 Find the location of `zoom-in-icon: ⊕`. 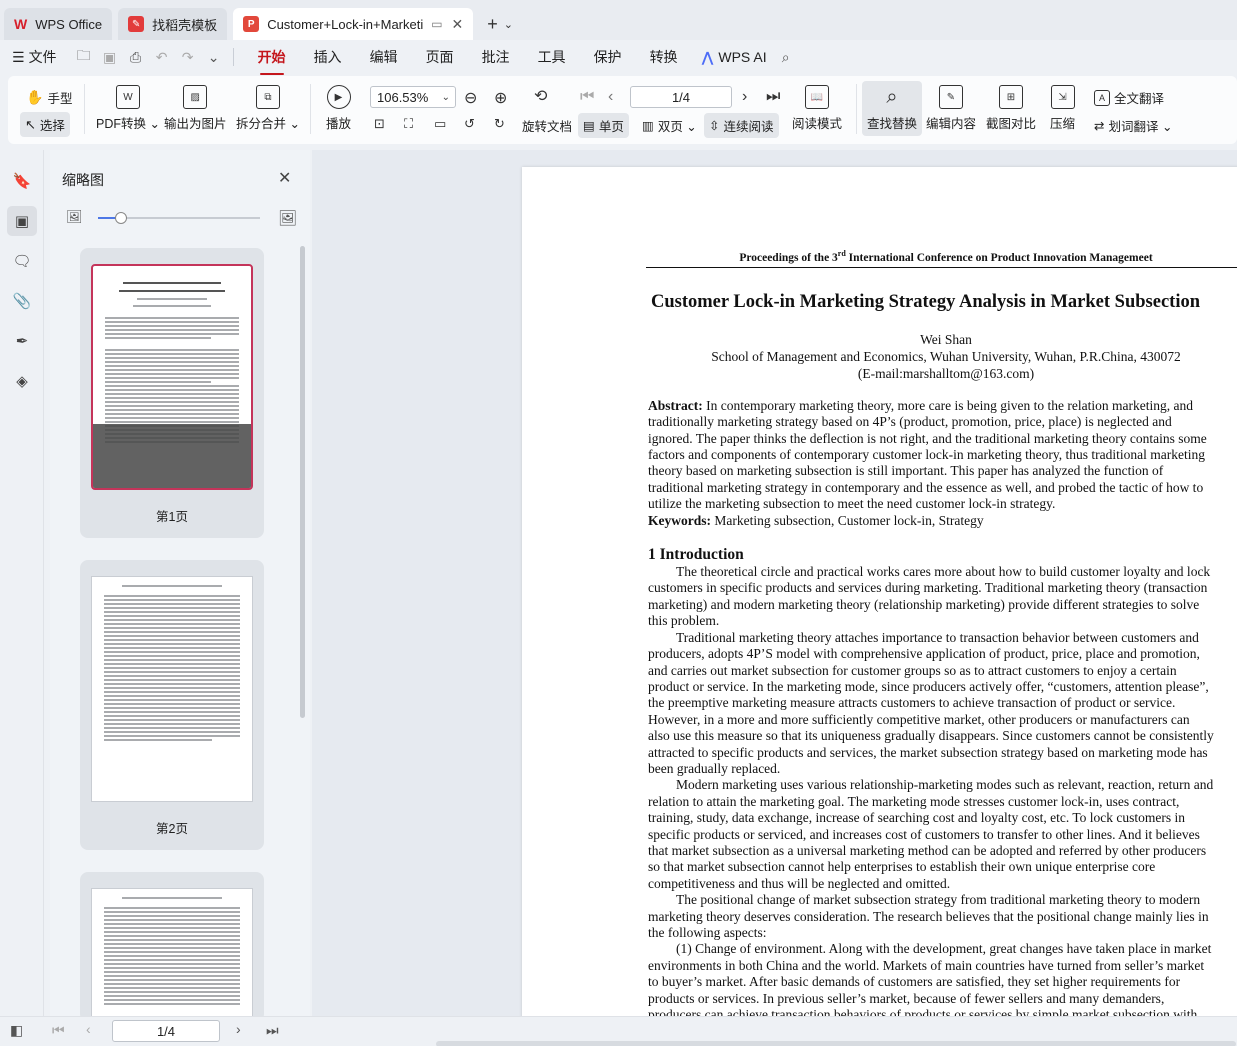

zoom-in-icon: ⊕ is located at coordinates (500, 98).